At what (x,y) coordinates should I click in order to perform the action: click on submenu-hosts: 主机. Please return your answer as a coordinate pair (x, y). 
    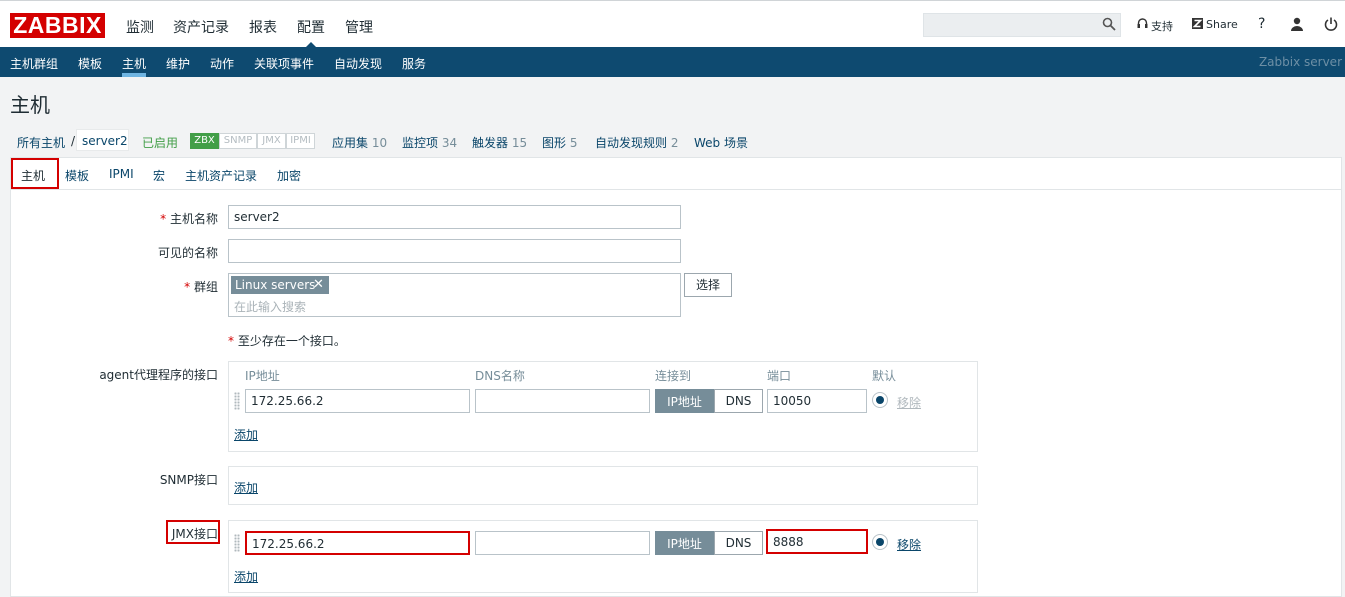
    Looking at the image, I should click on (134, 63).